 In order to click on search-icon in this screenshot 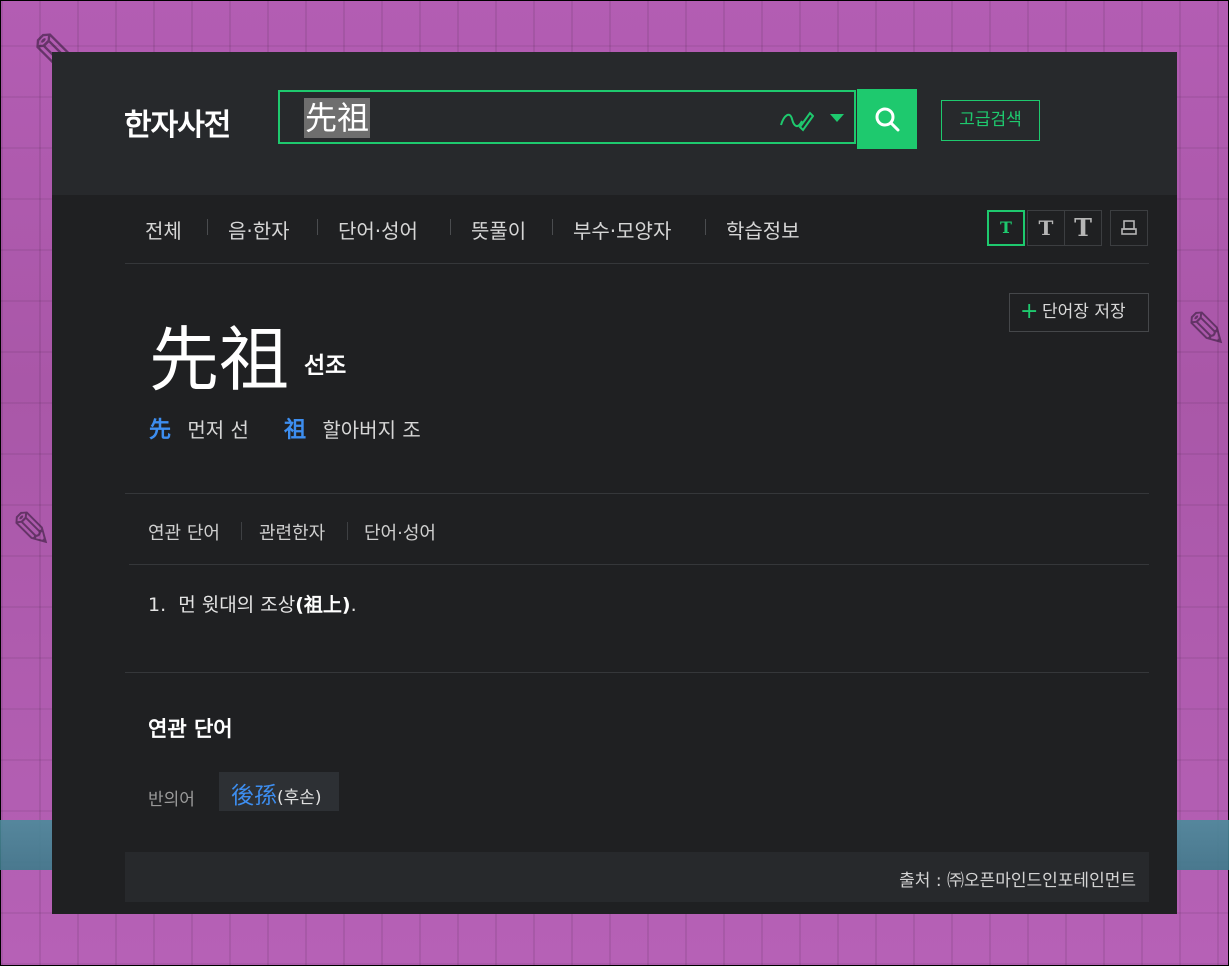, I will do `click(887, 119)`.